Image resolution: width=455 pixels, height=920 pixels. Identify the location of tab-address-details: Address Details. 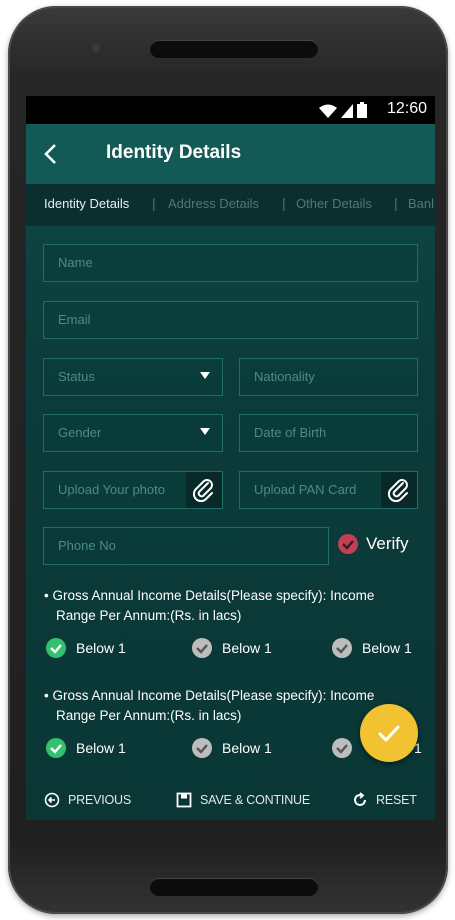
(213, 203).